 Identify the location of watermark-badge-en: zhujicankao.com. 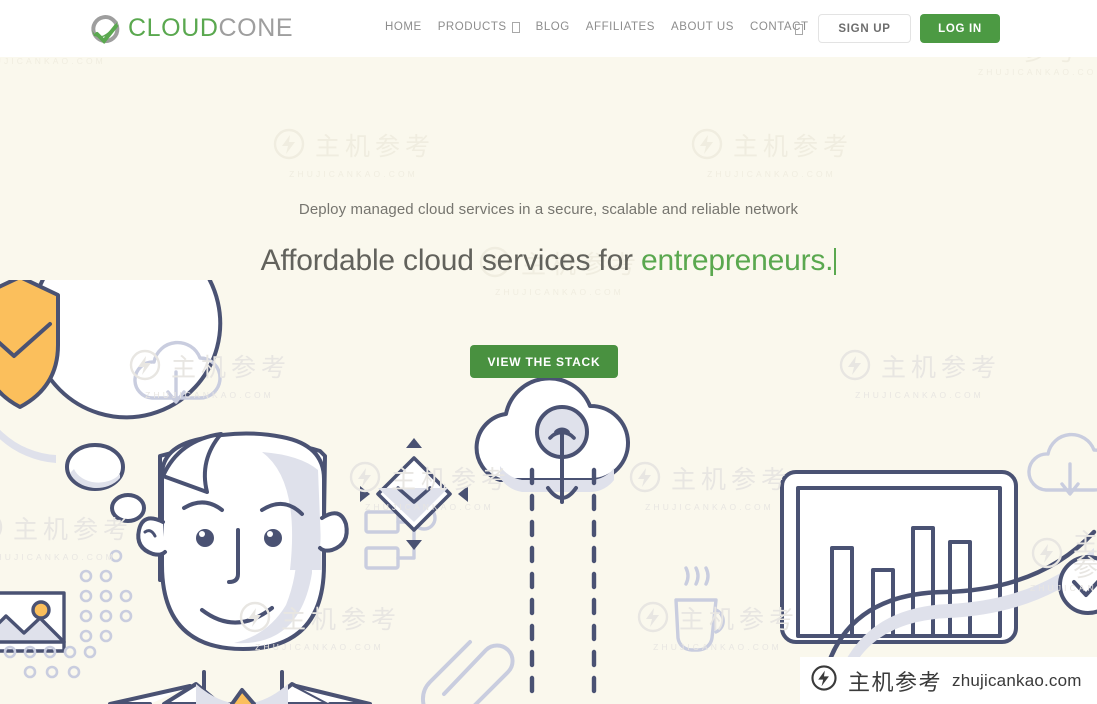
(1017, 680).